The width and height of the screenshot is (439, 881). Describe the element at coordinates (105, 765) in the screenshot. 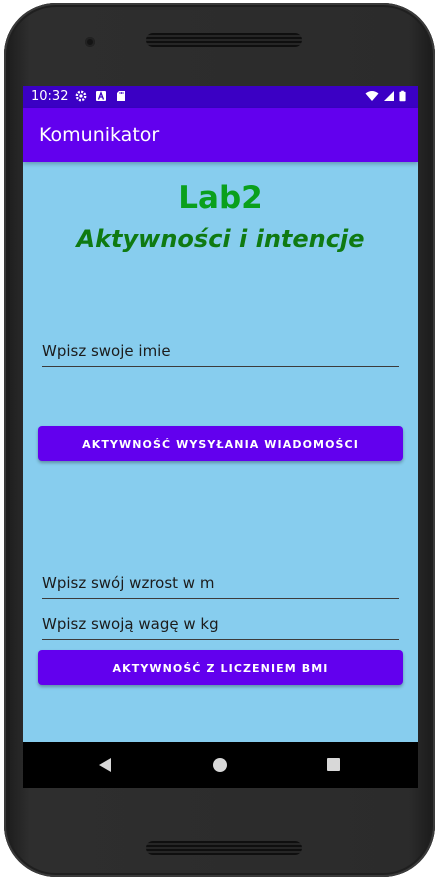

I see `back-icon` at that location.